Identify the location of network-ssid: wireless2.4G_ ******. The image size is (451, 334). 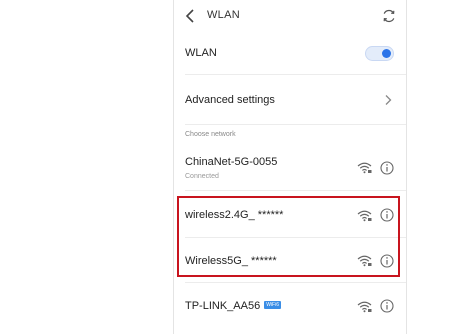
(234, 215).